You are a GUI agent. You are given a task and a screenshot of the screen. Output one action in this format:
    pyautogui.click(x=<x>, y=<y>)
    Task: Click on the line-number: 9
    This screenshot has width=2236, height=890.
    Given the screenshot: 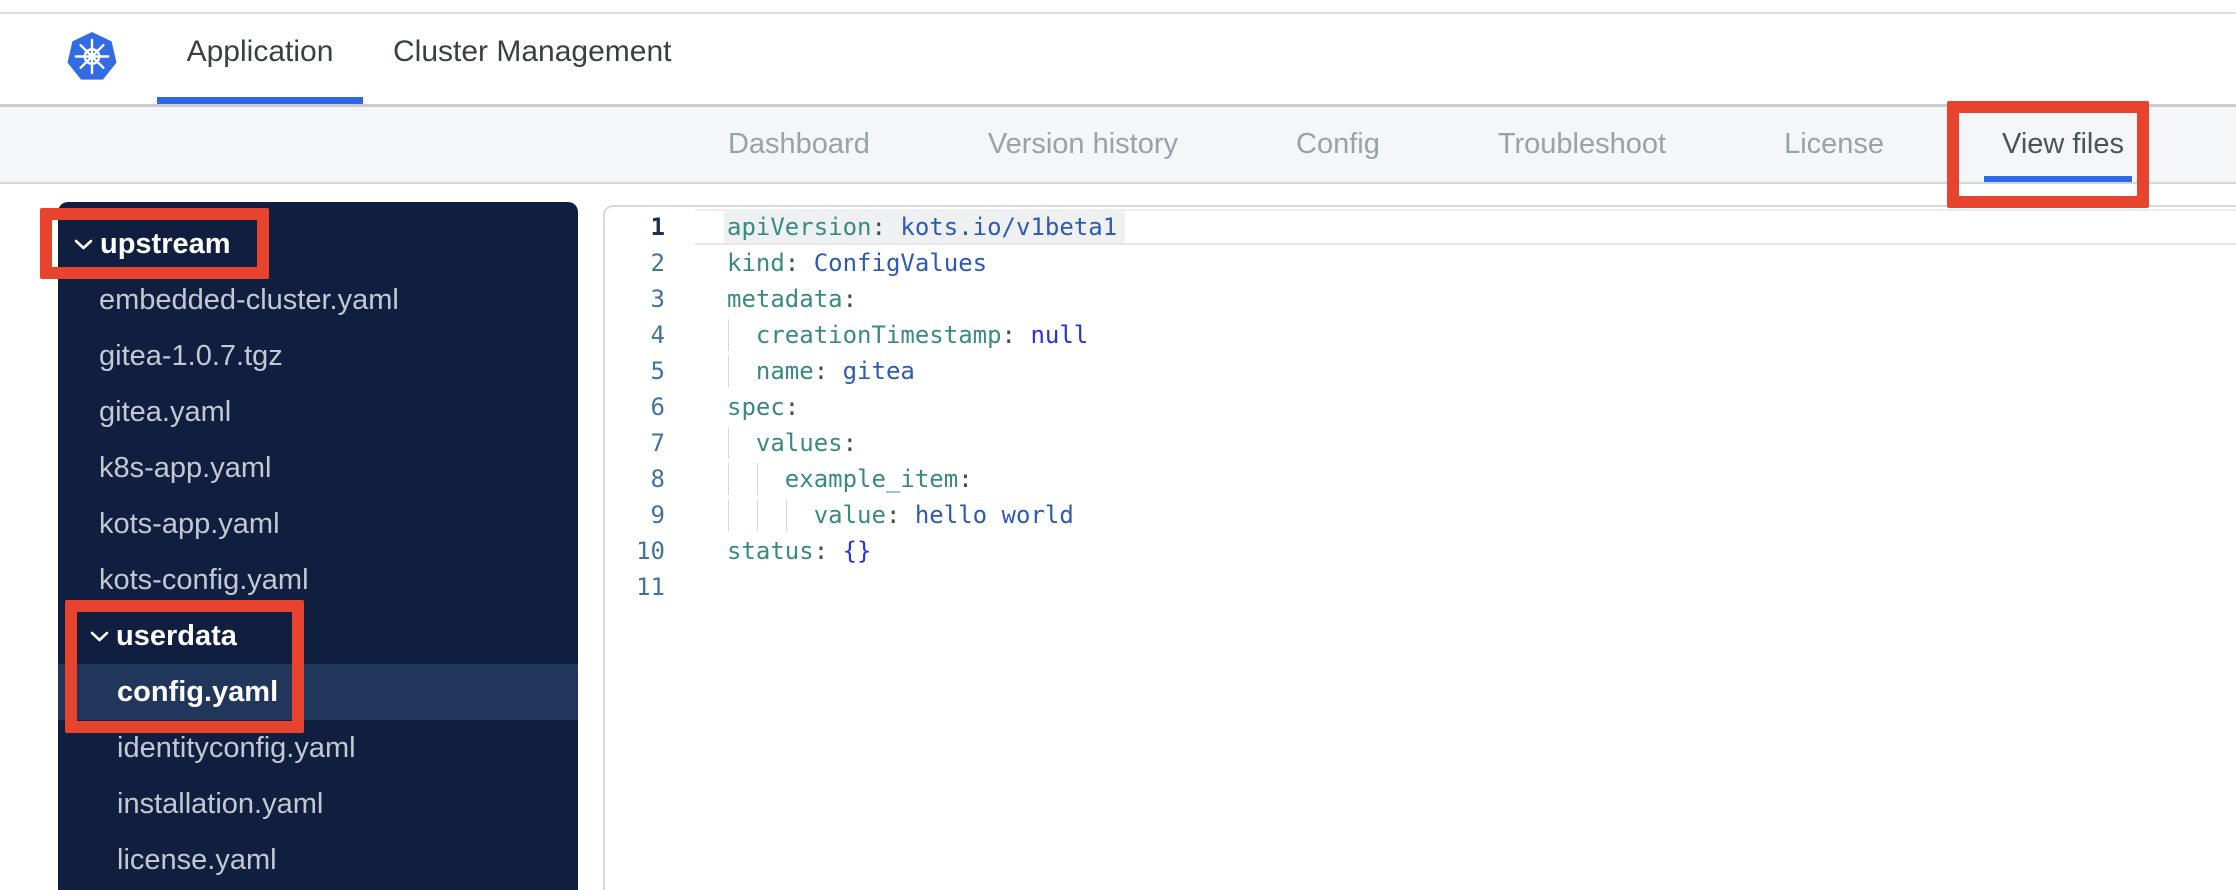 What is the action you would take?
    pyautogui.click(x=657, y=515)
    